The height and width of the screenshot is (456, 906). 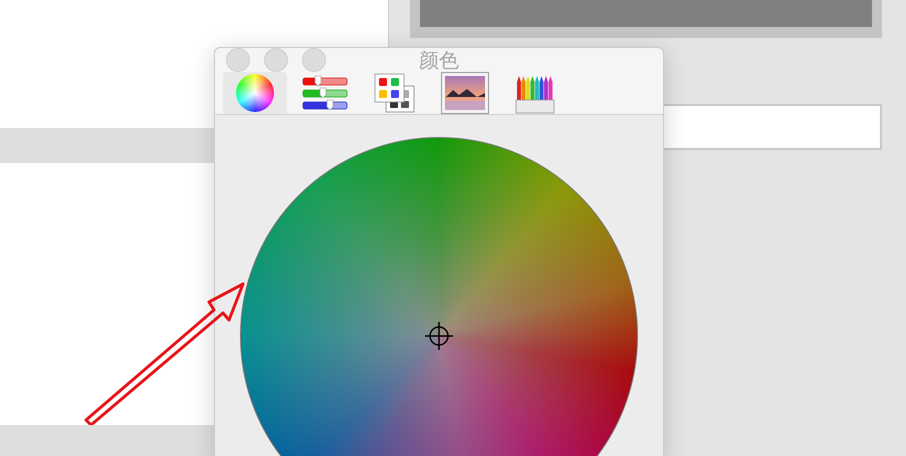 I want to click on wheel-tab, so click(x=255, y=93).